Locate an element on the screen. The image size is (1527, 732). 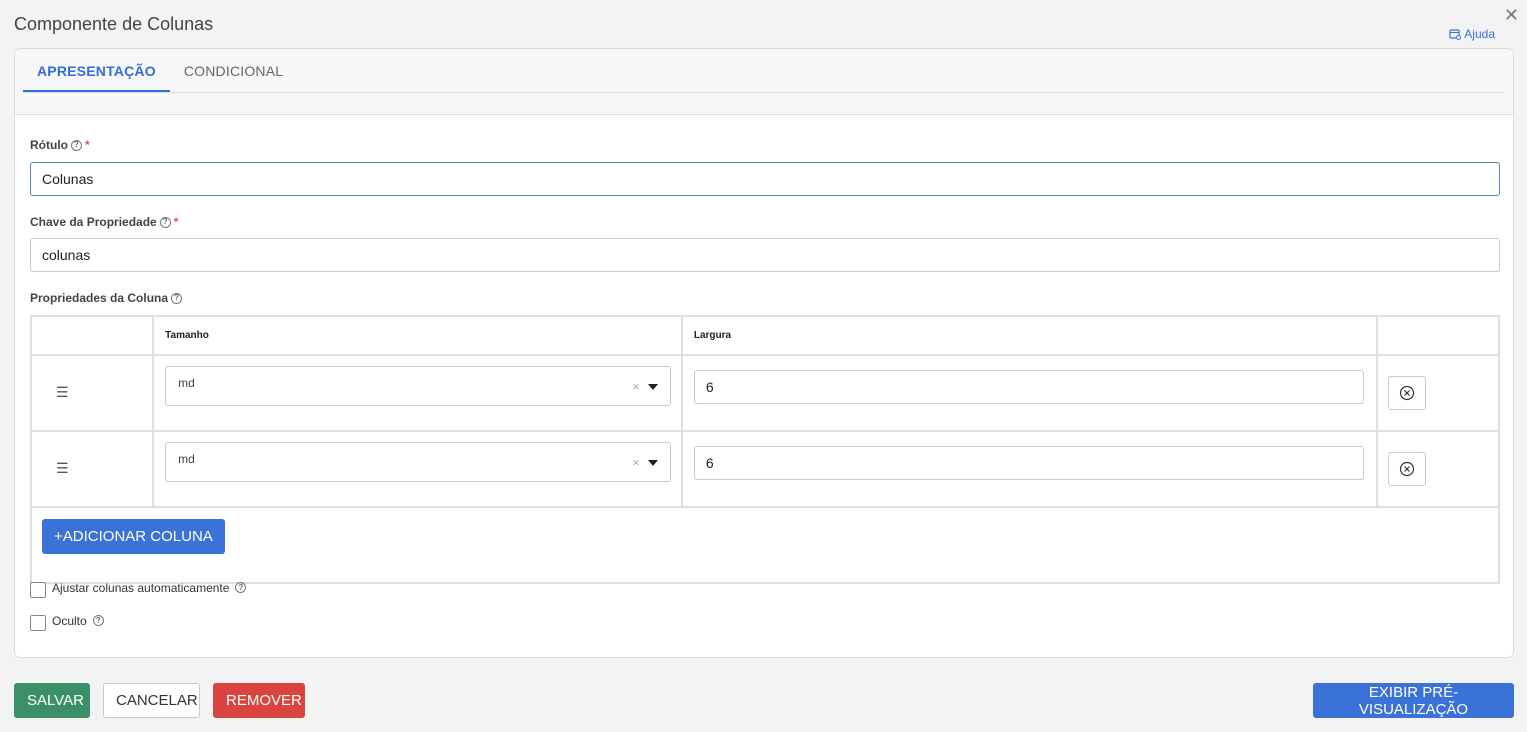
label-field-label: Rótulo ? * is located at coordinates (60, 145).